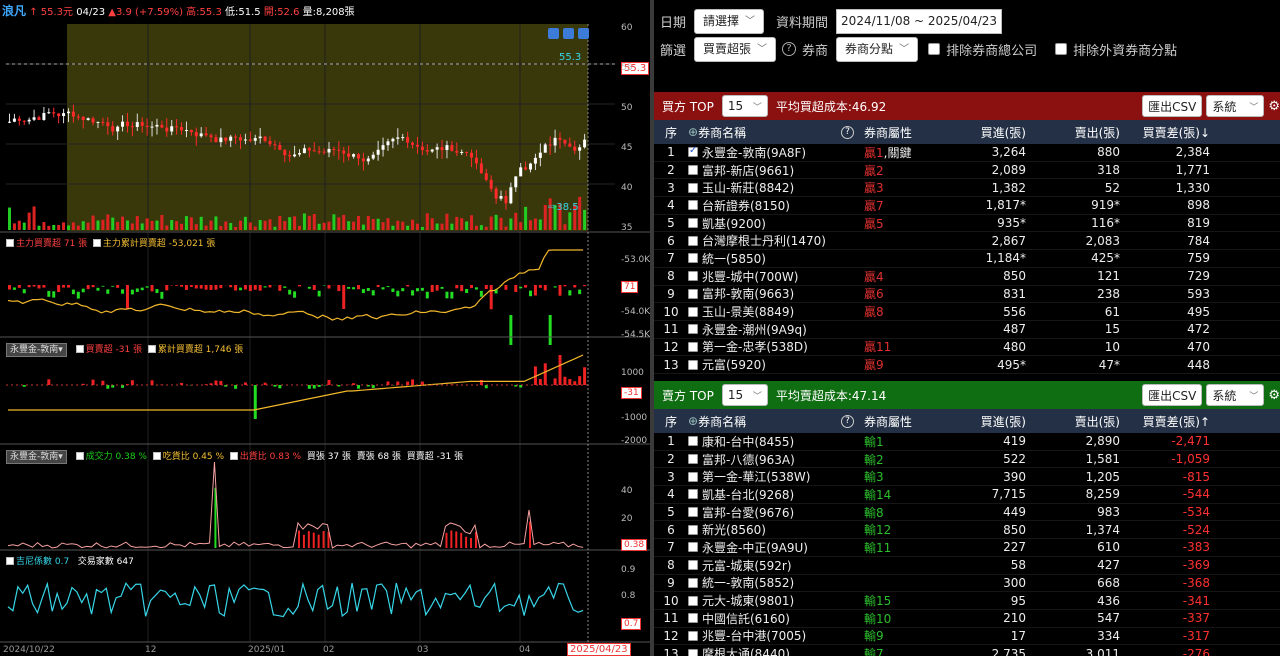 The image size is (1280, 656). Describe the element at coordinates (1061, 49) in the screenshot. I see `exclude-foreign-checkbox` at that location.